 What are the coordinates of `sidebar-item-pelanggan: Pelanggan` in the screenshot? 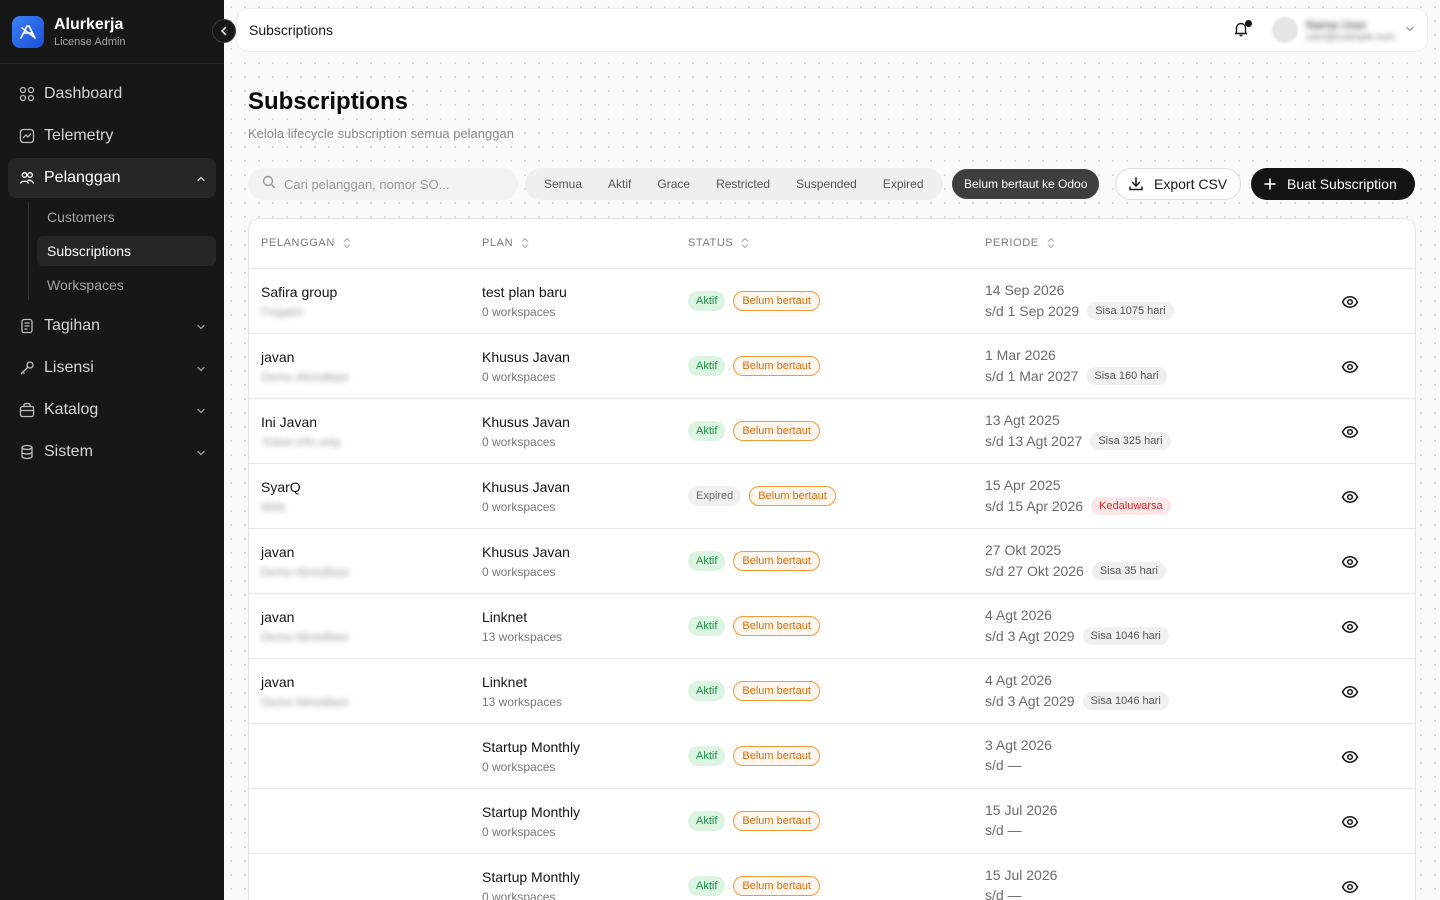 It's located at (112, 178).